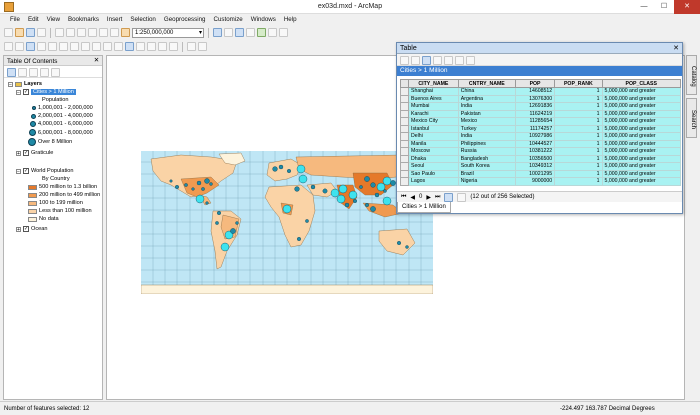 The height and width of the screenshot is (415, 700). I want to click on python-window-icon, so click(272, 32).